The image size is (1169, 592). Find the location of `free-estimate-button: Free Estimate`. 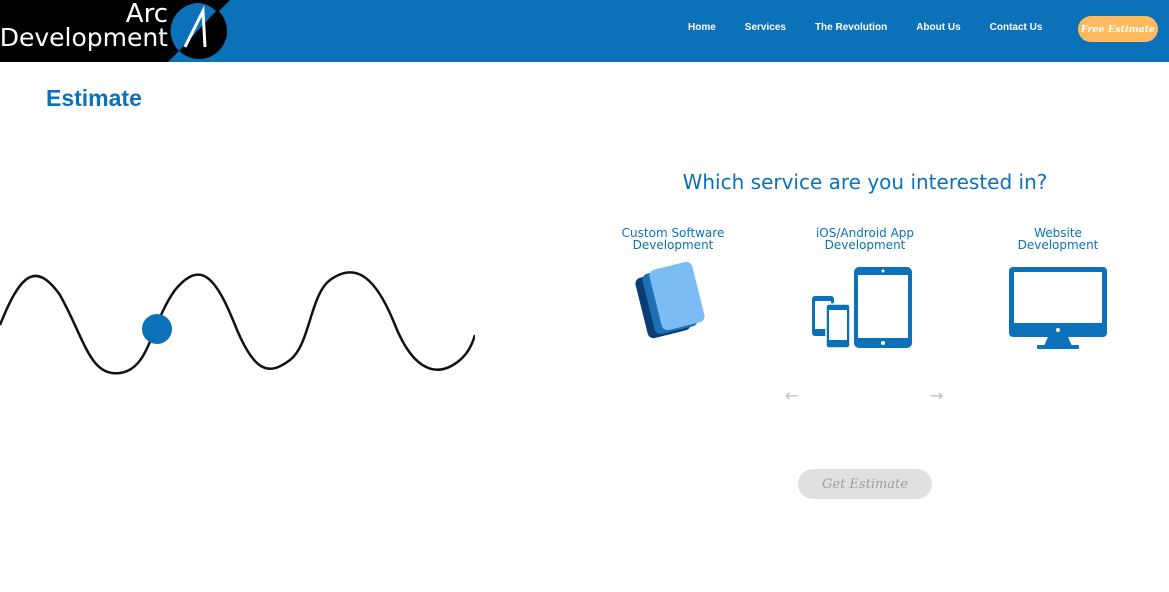

free-estimate-button: Free Estimate is located at coordinates (1118, 29).